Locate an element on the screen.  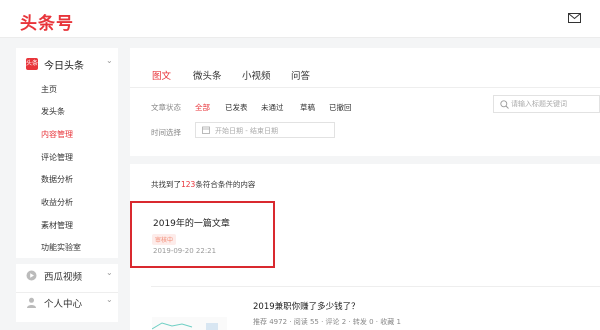
tab-micro-headlines: 微头条 is located at coordinates (207, 75).